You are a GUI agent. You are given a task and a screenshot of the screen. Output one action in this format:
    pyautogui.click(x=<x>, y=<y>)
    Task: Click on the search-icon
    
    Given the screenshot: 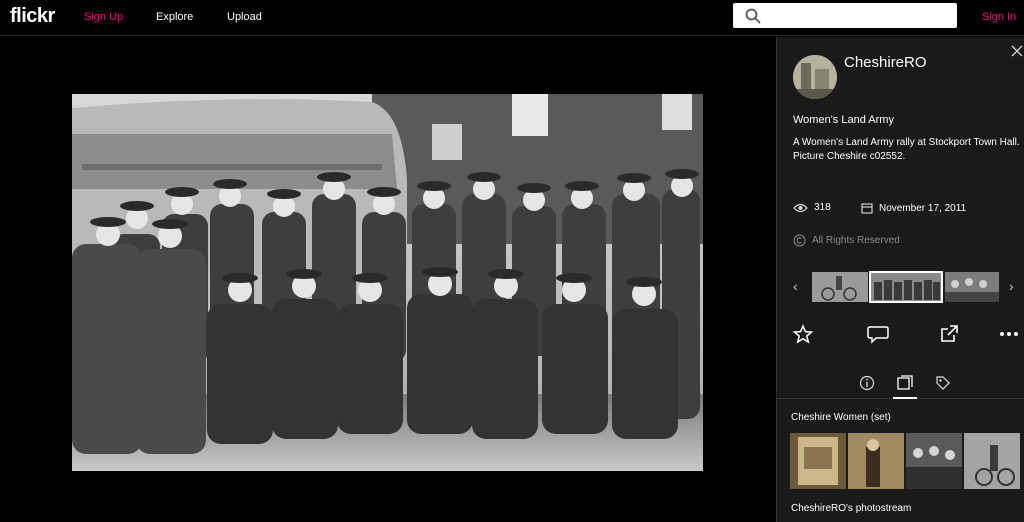 What is the action you would take?
    pyautogui.click(x=753, y=16)
    